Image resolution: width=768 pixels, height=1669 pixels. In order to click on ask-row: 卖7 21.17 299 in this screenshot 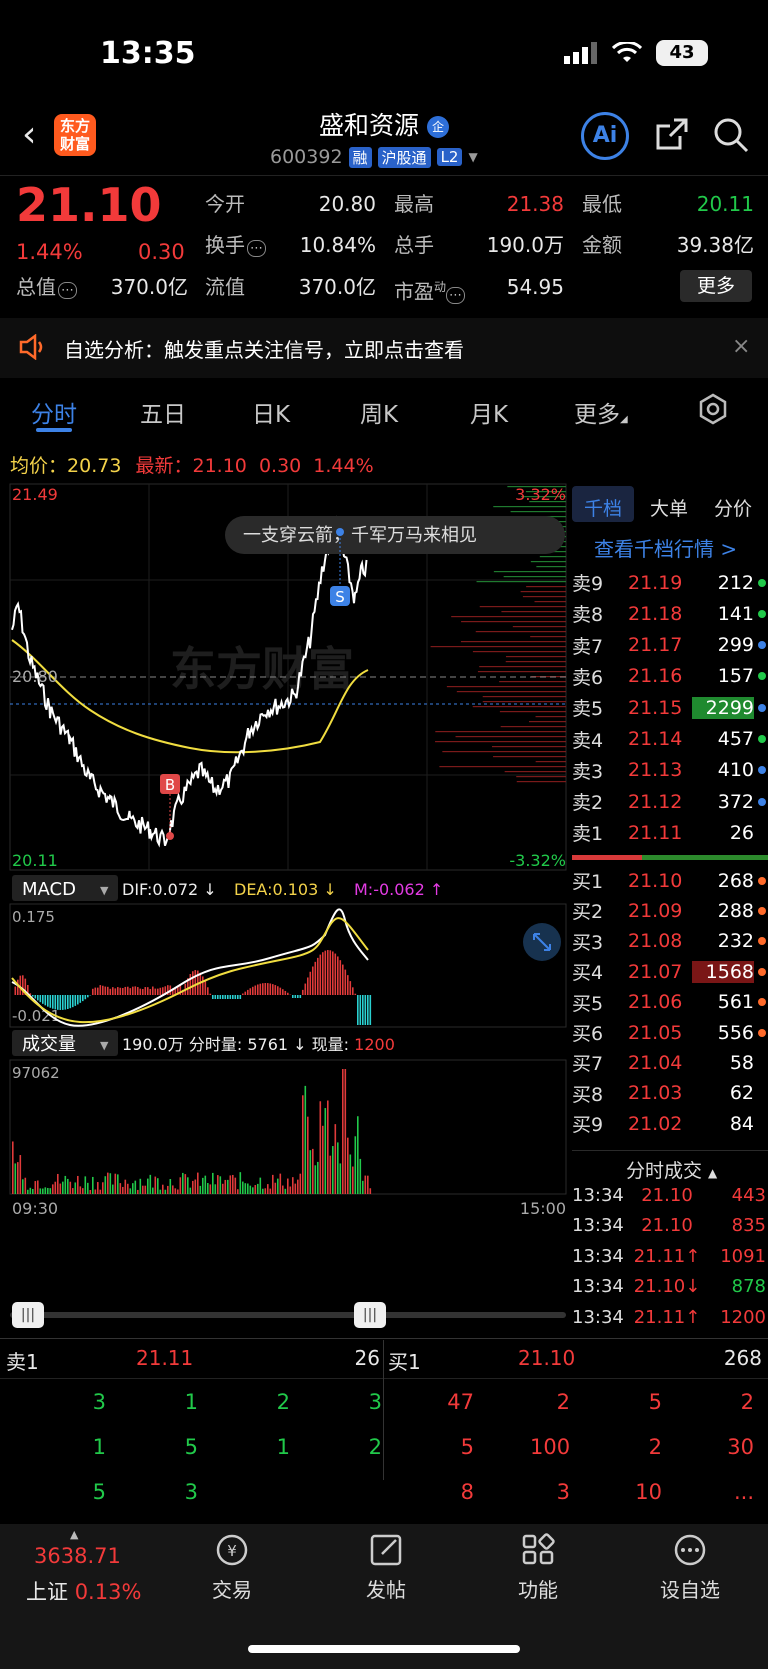, I will do `click(670, 645)`.